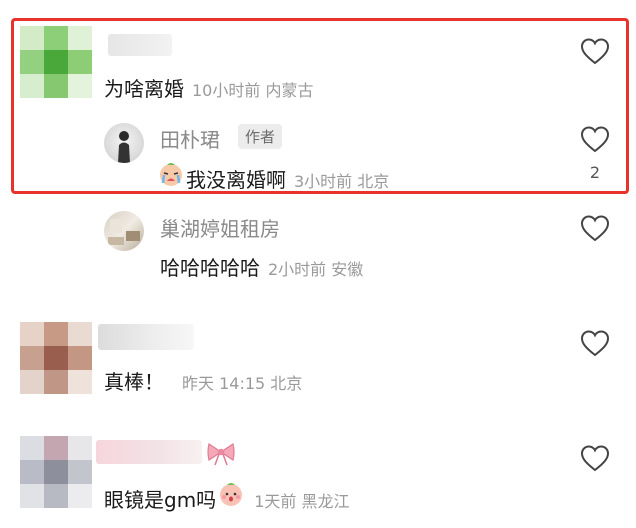 The image size is (636, 528). Describe the element at coordinates (160, 500) in the screenshot. I see `comment-text: 眼镜是gm吗` at that location.